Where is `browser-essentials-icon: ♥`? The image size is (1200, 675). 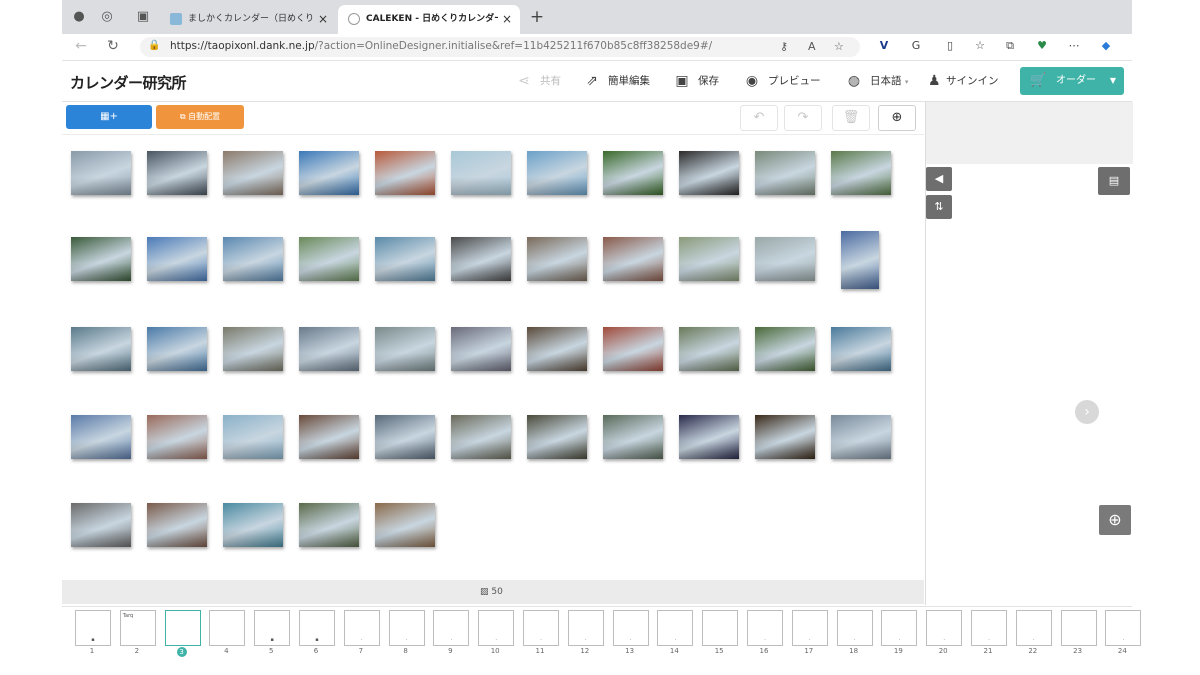 browser-essentials-icon: ♥ is located at coordinates (1042, 46).